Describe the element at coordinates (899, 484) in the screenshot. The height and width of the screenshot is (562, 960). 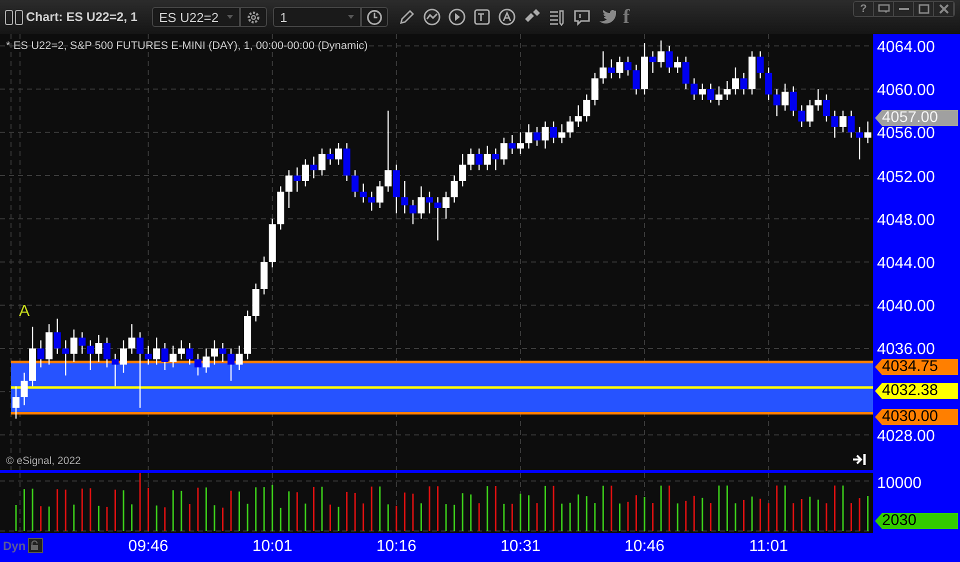
I see `volume-label: 10000` at that location.